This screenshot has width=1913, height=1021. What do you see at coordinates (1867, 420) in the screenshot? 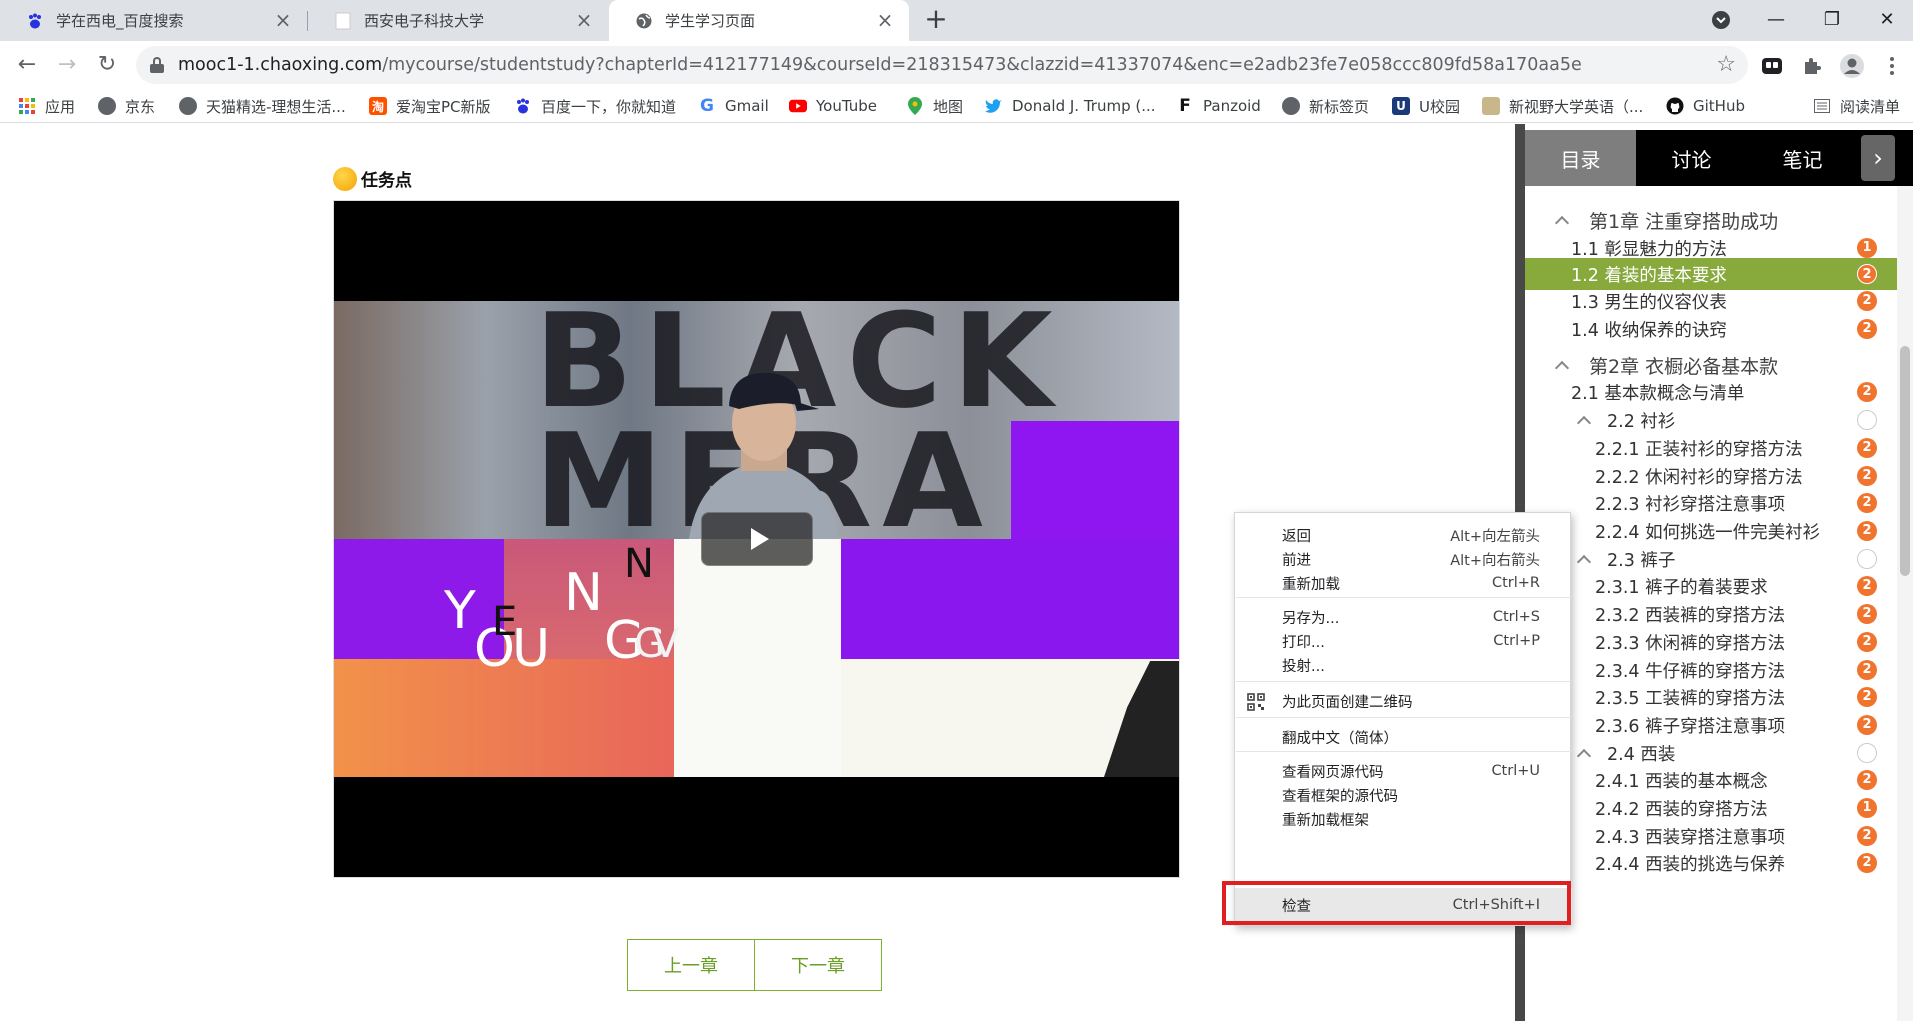
I see `status-circle-icon` at bounding box center [1867, 420].